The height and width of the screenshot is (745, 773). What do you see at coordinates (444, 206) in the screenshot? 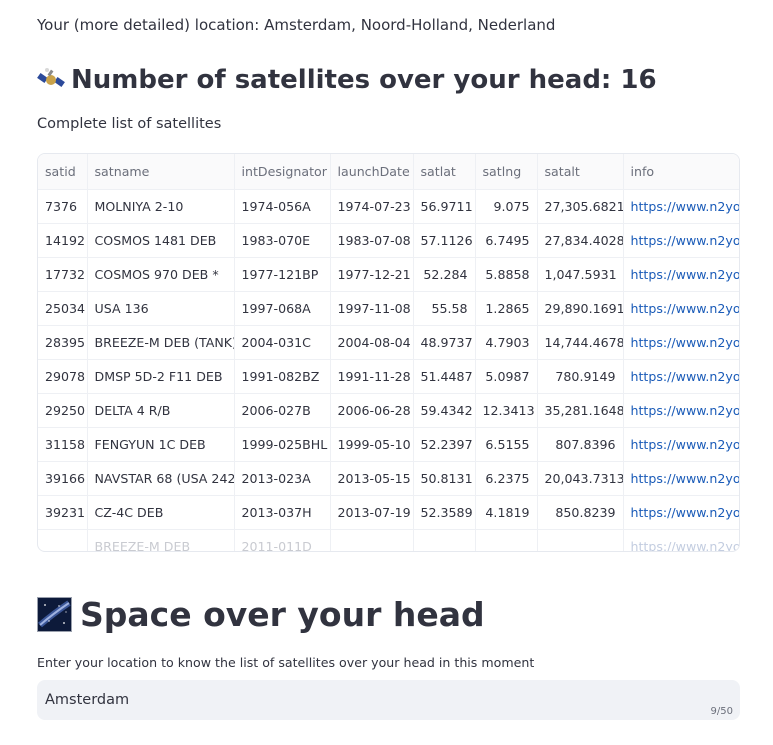
I see `cell-satlat: 56.9711` at bounding box center [444, 206].